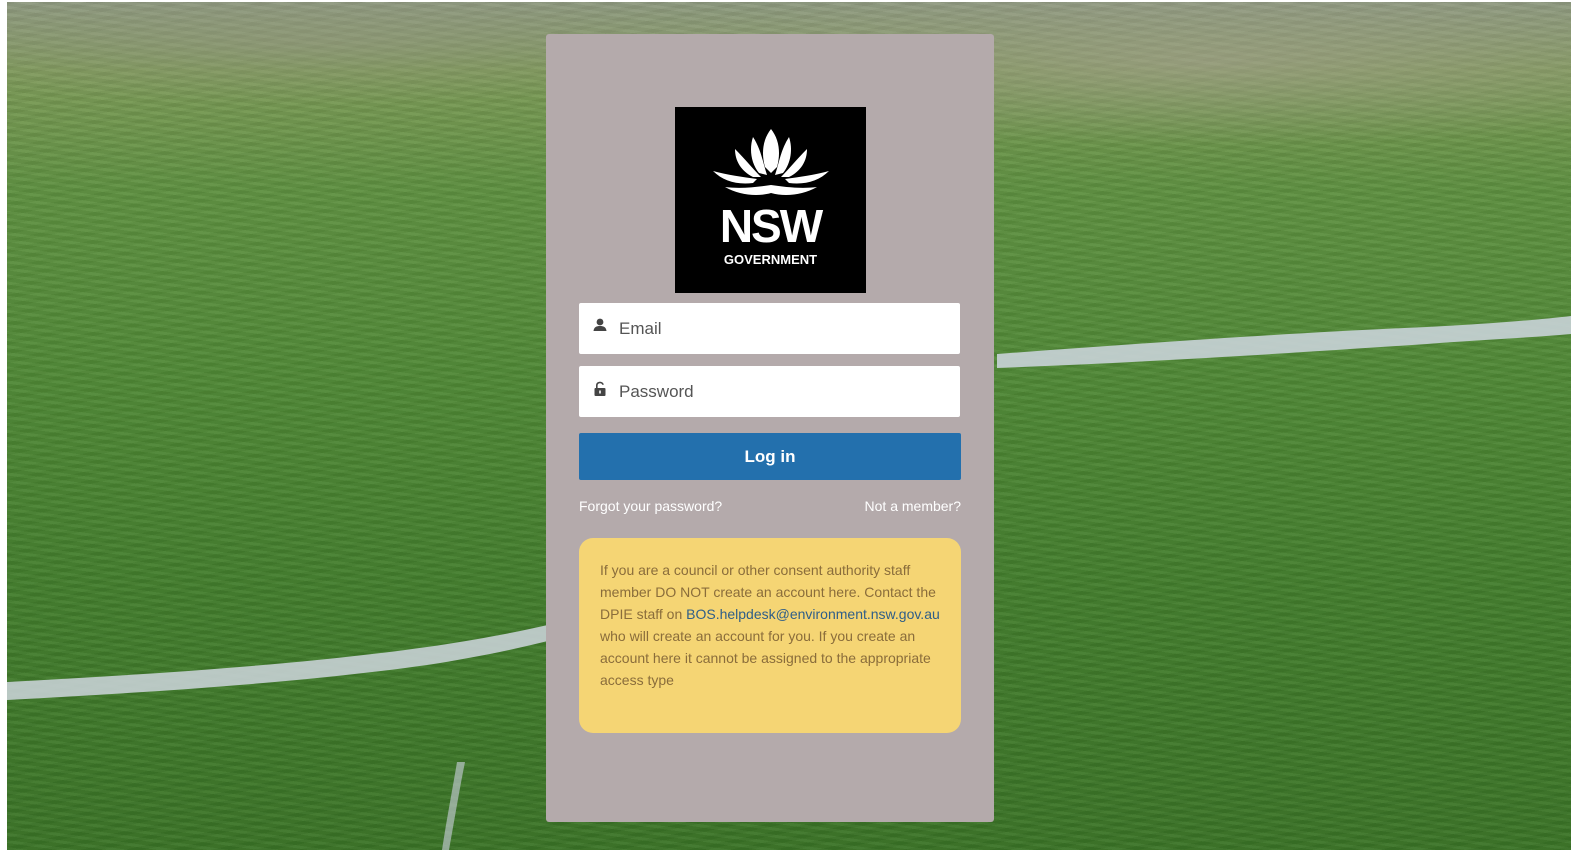  I want to click on not-a-member-link: Not a member?, so click(913, 506).